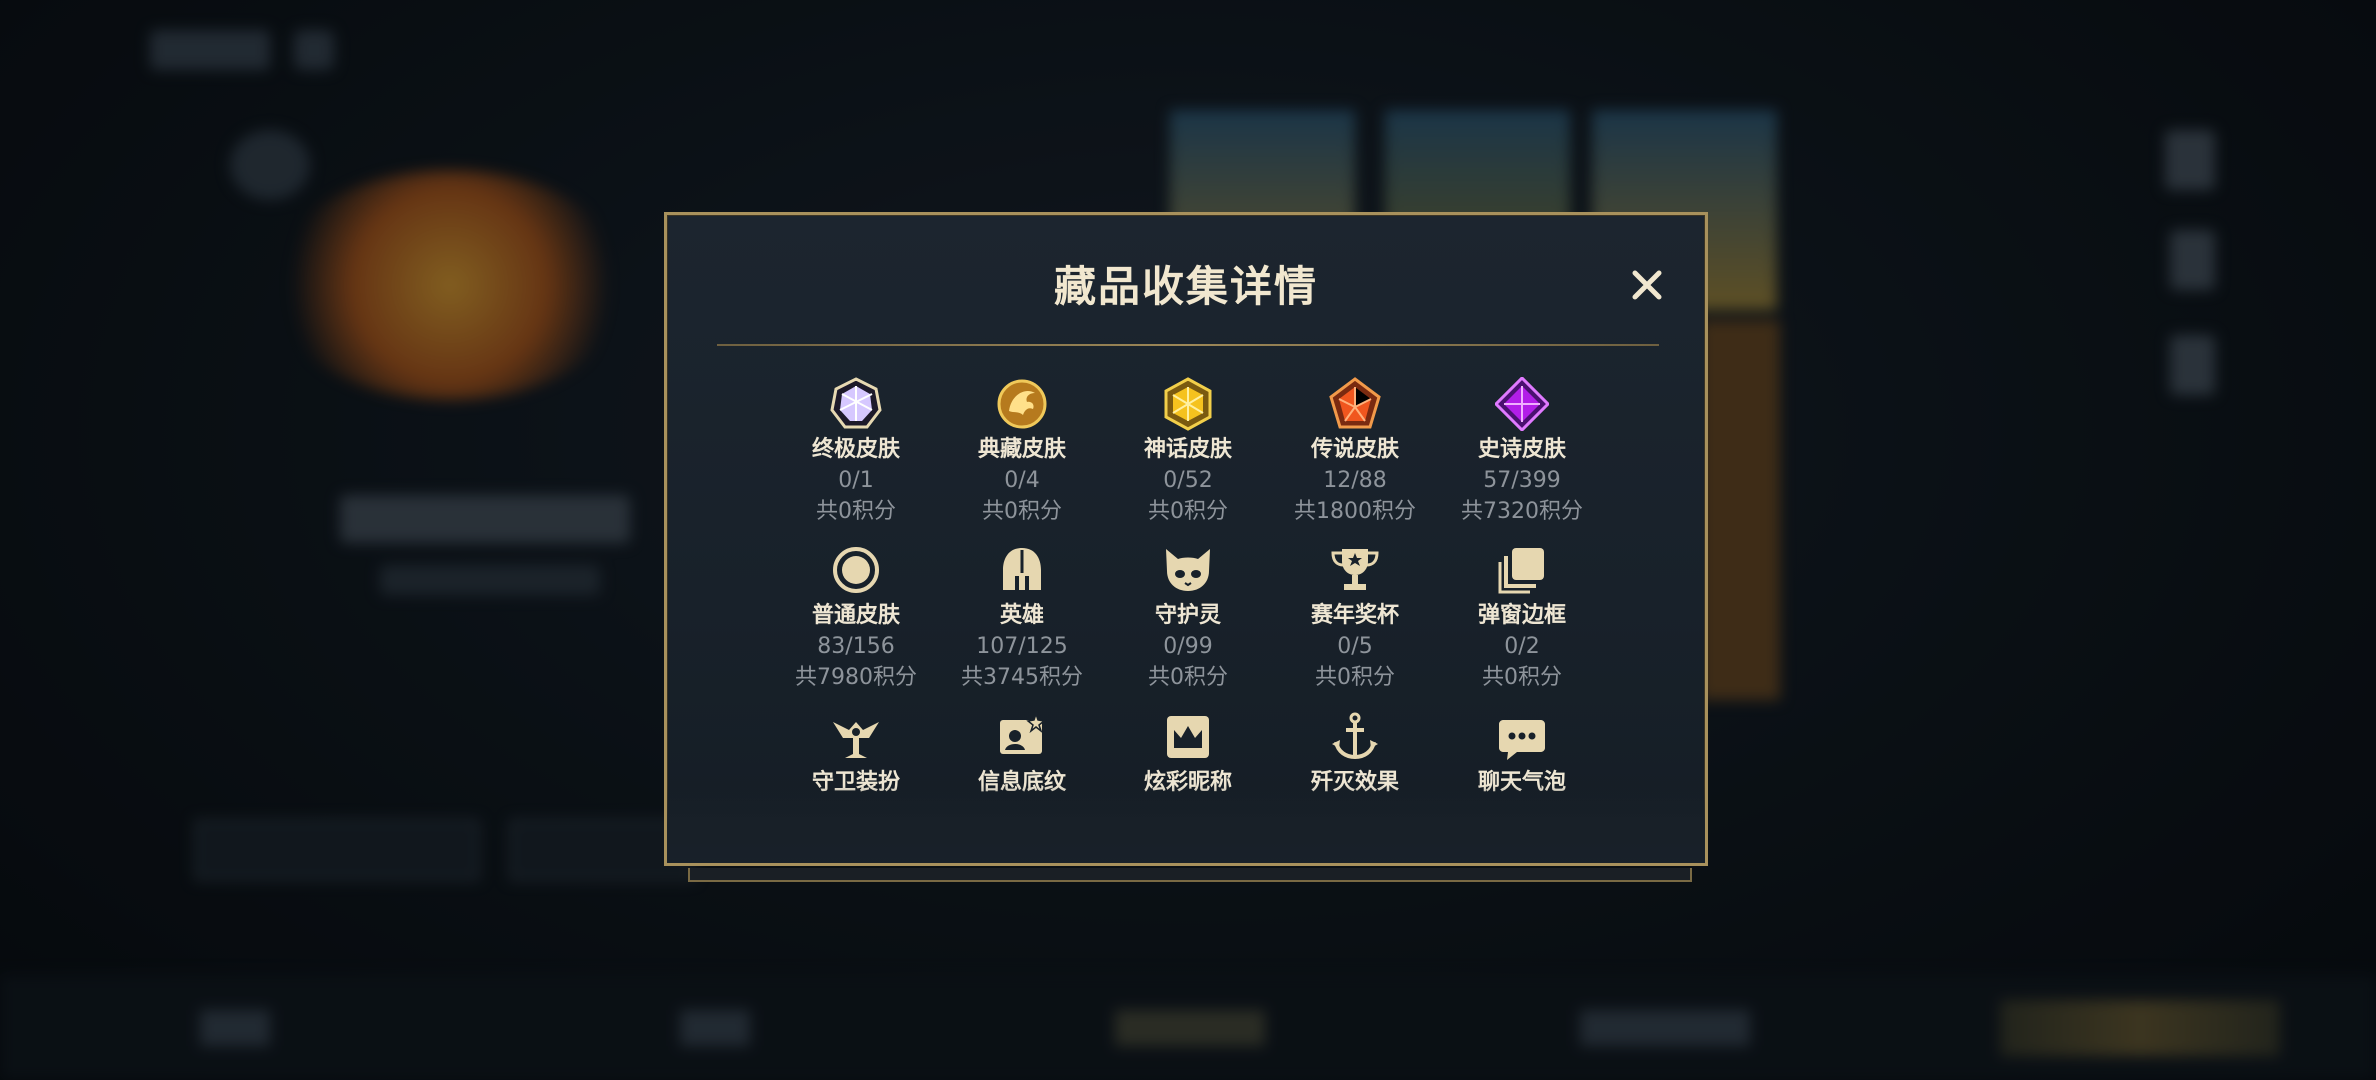 The width and height of the screenshot is (2376, 1080). I want to click on title-divider, so click(1188, 345).